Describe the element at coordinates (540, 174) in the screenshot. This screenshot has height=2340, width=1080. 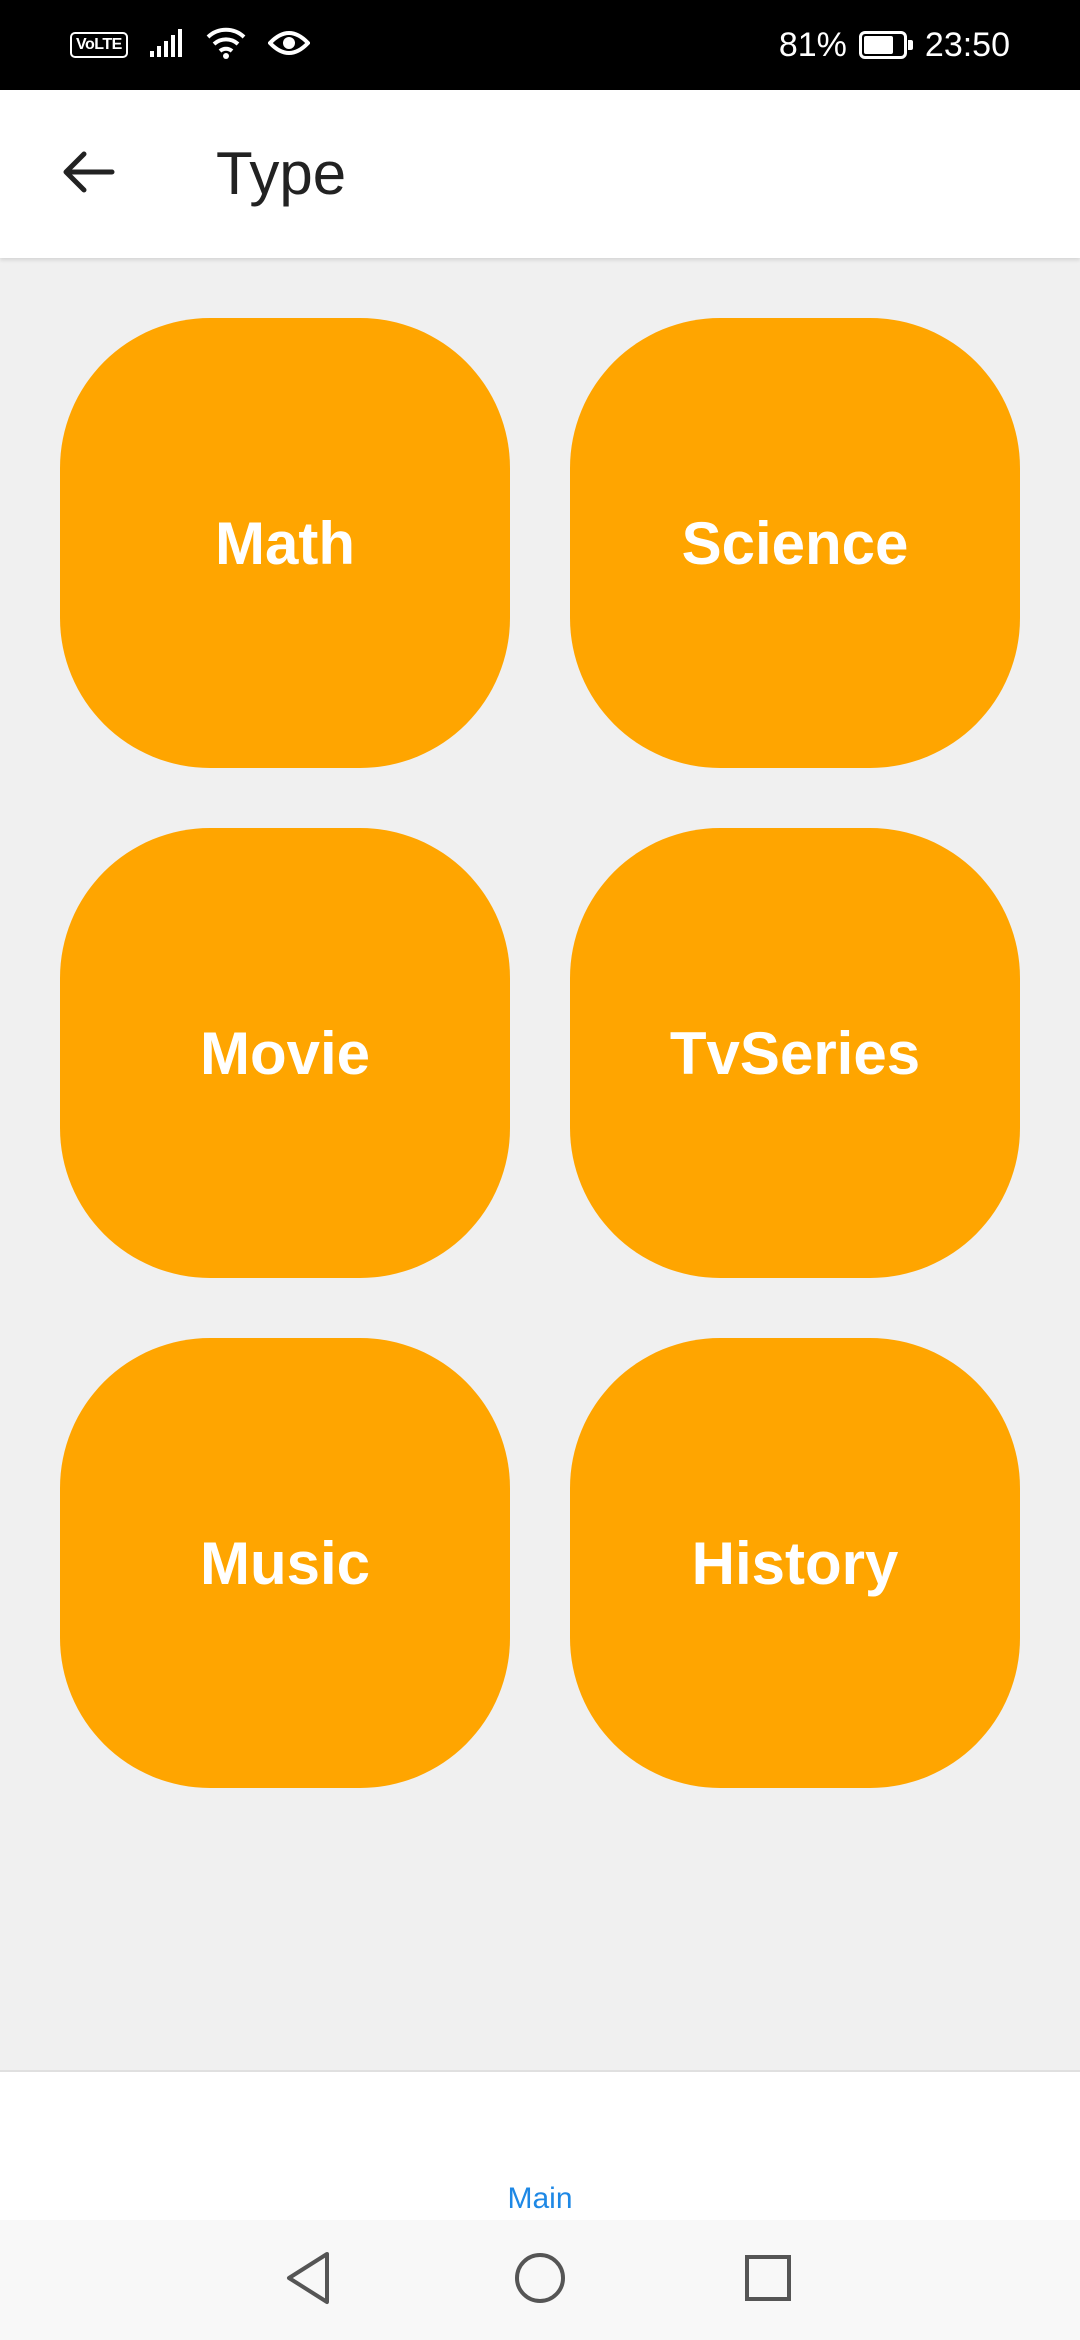
I see `app-bar: Type` at that location.